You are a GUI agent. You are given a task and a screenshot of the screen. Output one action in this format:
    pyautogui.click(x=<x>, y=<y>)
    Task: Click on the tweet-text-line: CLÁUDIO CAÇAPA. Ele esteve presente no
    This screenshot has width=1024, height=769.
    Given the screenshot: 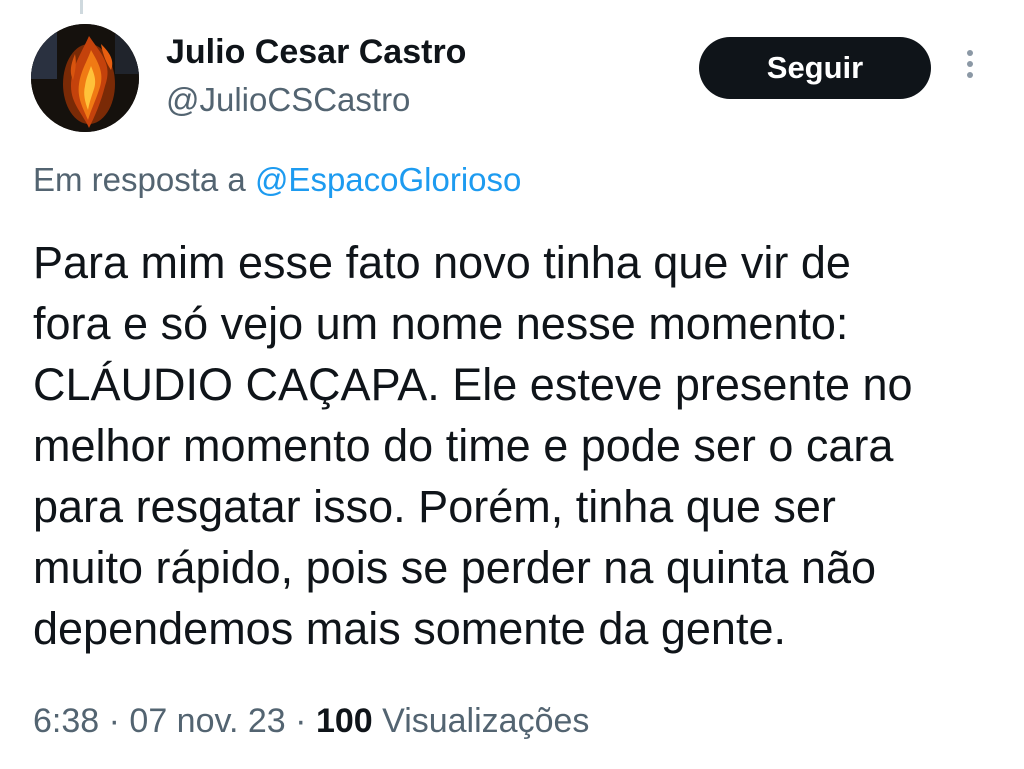 What is the action you would take?
    pyautogui.click(x=473, y=384)
    